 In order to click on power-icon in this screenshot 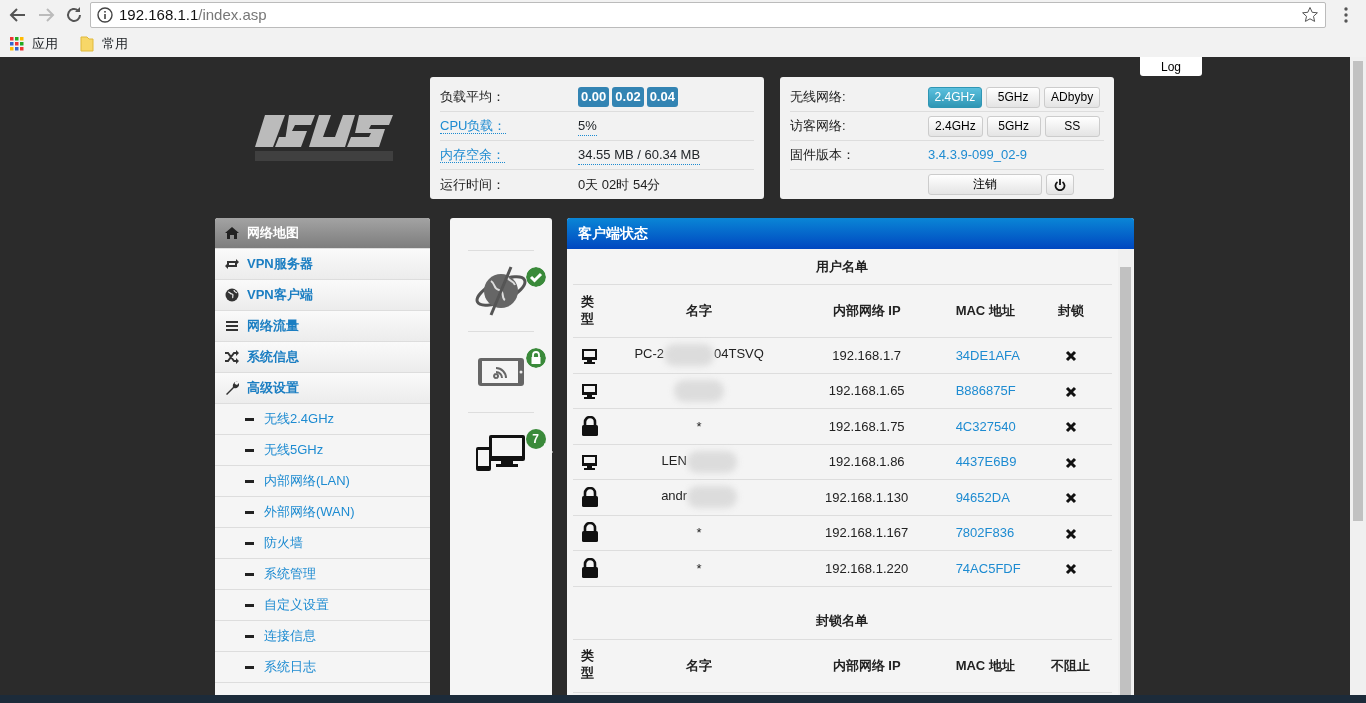, I will do `click(1060, 184)`.